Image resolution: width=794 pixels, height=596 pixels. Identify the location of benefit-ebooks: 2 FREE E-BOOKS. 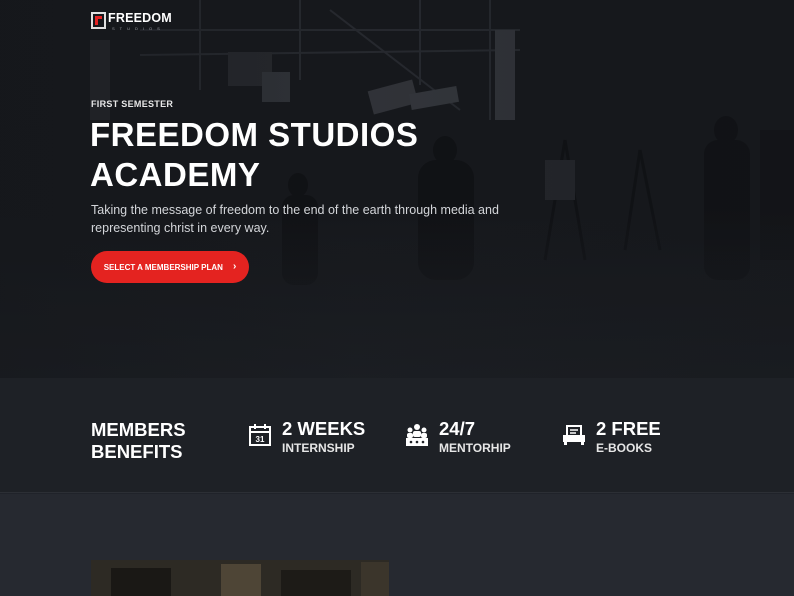
(611, 438).